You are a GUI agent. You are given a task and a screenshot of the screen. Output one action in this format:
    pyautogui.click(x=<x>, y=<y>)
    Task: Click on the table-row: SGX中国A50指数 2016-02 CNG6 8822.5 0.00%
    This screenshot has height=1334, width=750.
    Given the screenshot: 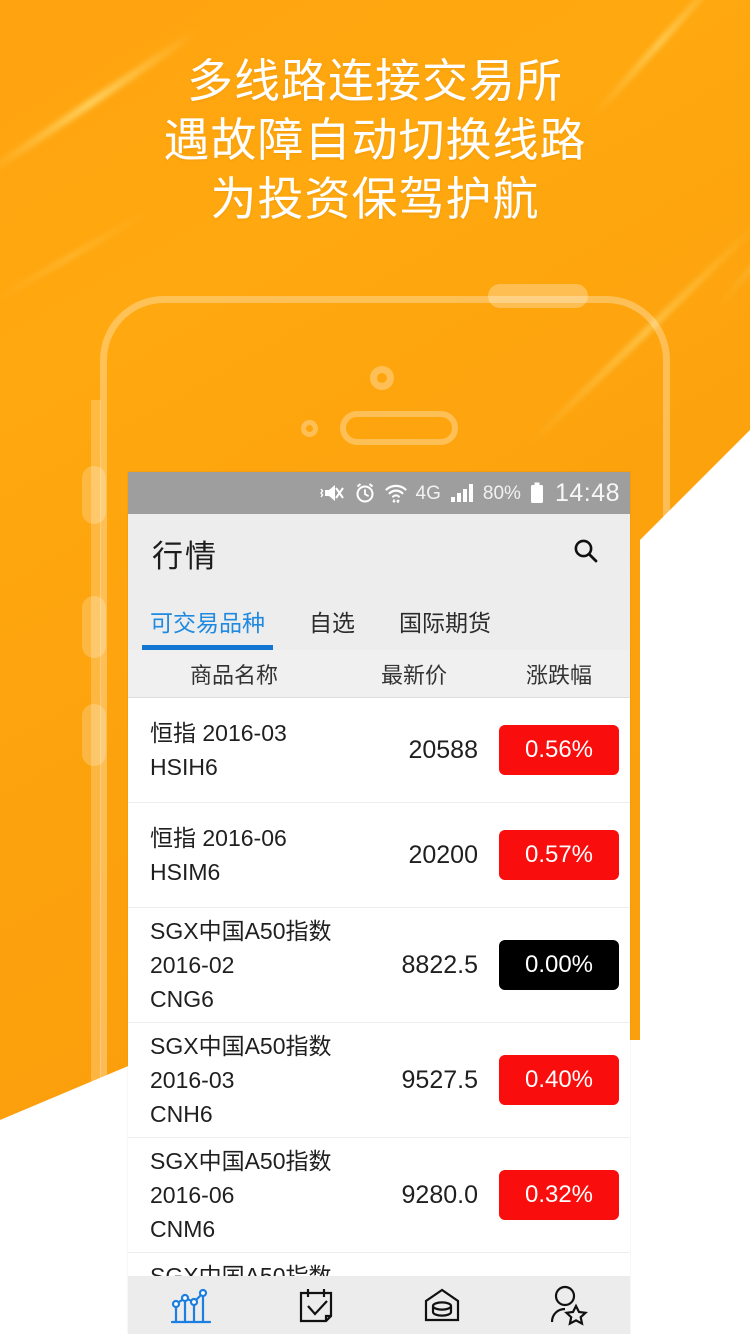 What is the action you would take?
    pyautogui.click(x=379, y=965)
    